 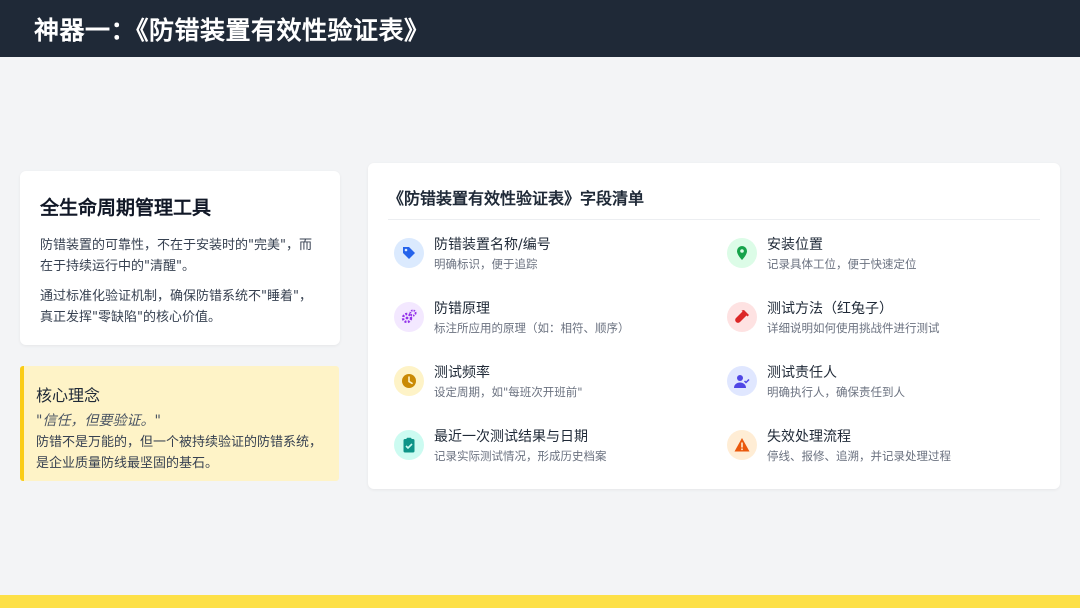 I want to click on field-desc: 明确执行人，确保责任到人, so click(x=836, y=392).